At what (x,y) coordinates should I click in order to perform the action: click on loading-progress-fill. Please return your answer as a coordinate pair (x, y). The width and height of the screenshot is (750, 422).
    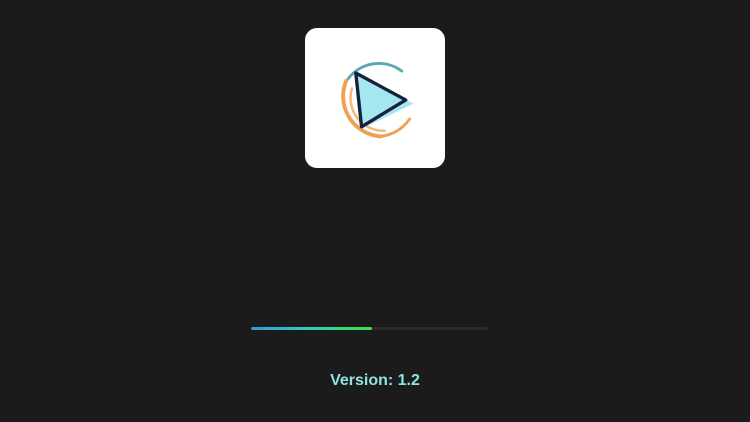
    Looking at the image, I should click on (311, 328).